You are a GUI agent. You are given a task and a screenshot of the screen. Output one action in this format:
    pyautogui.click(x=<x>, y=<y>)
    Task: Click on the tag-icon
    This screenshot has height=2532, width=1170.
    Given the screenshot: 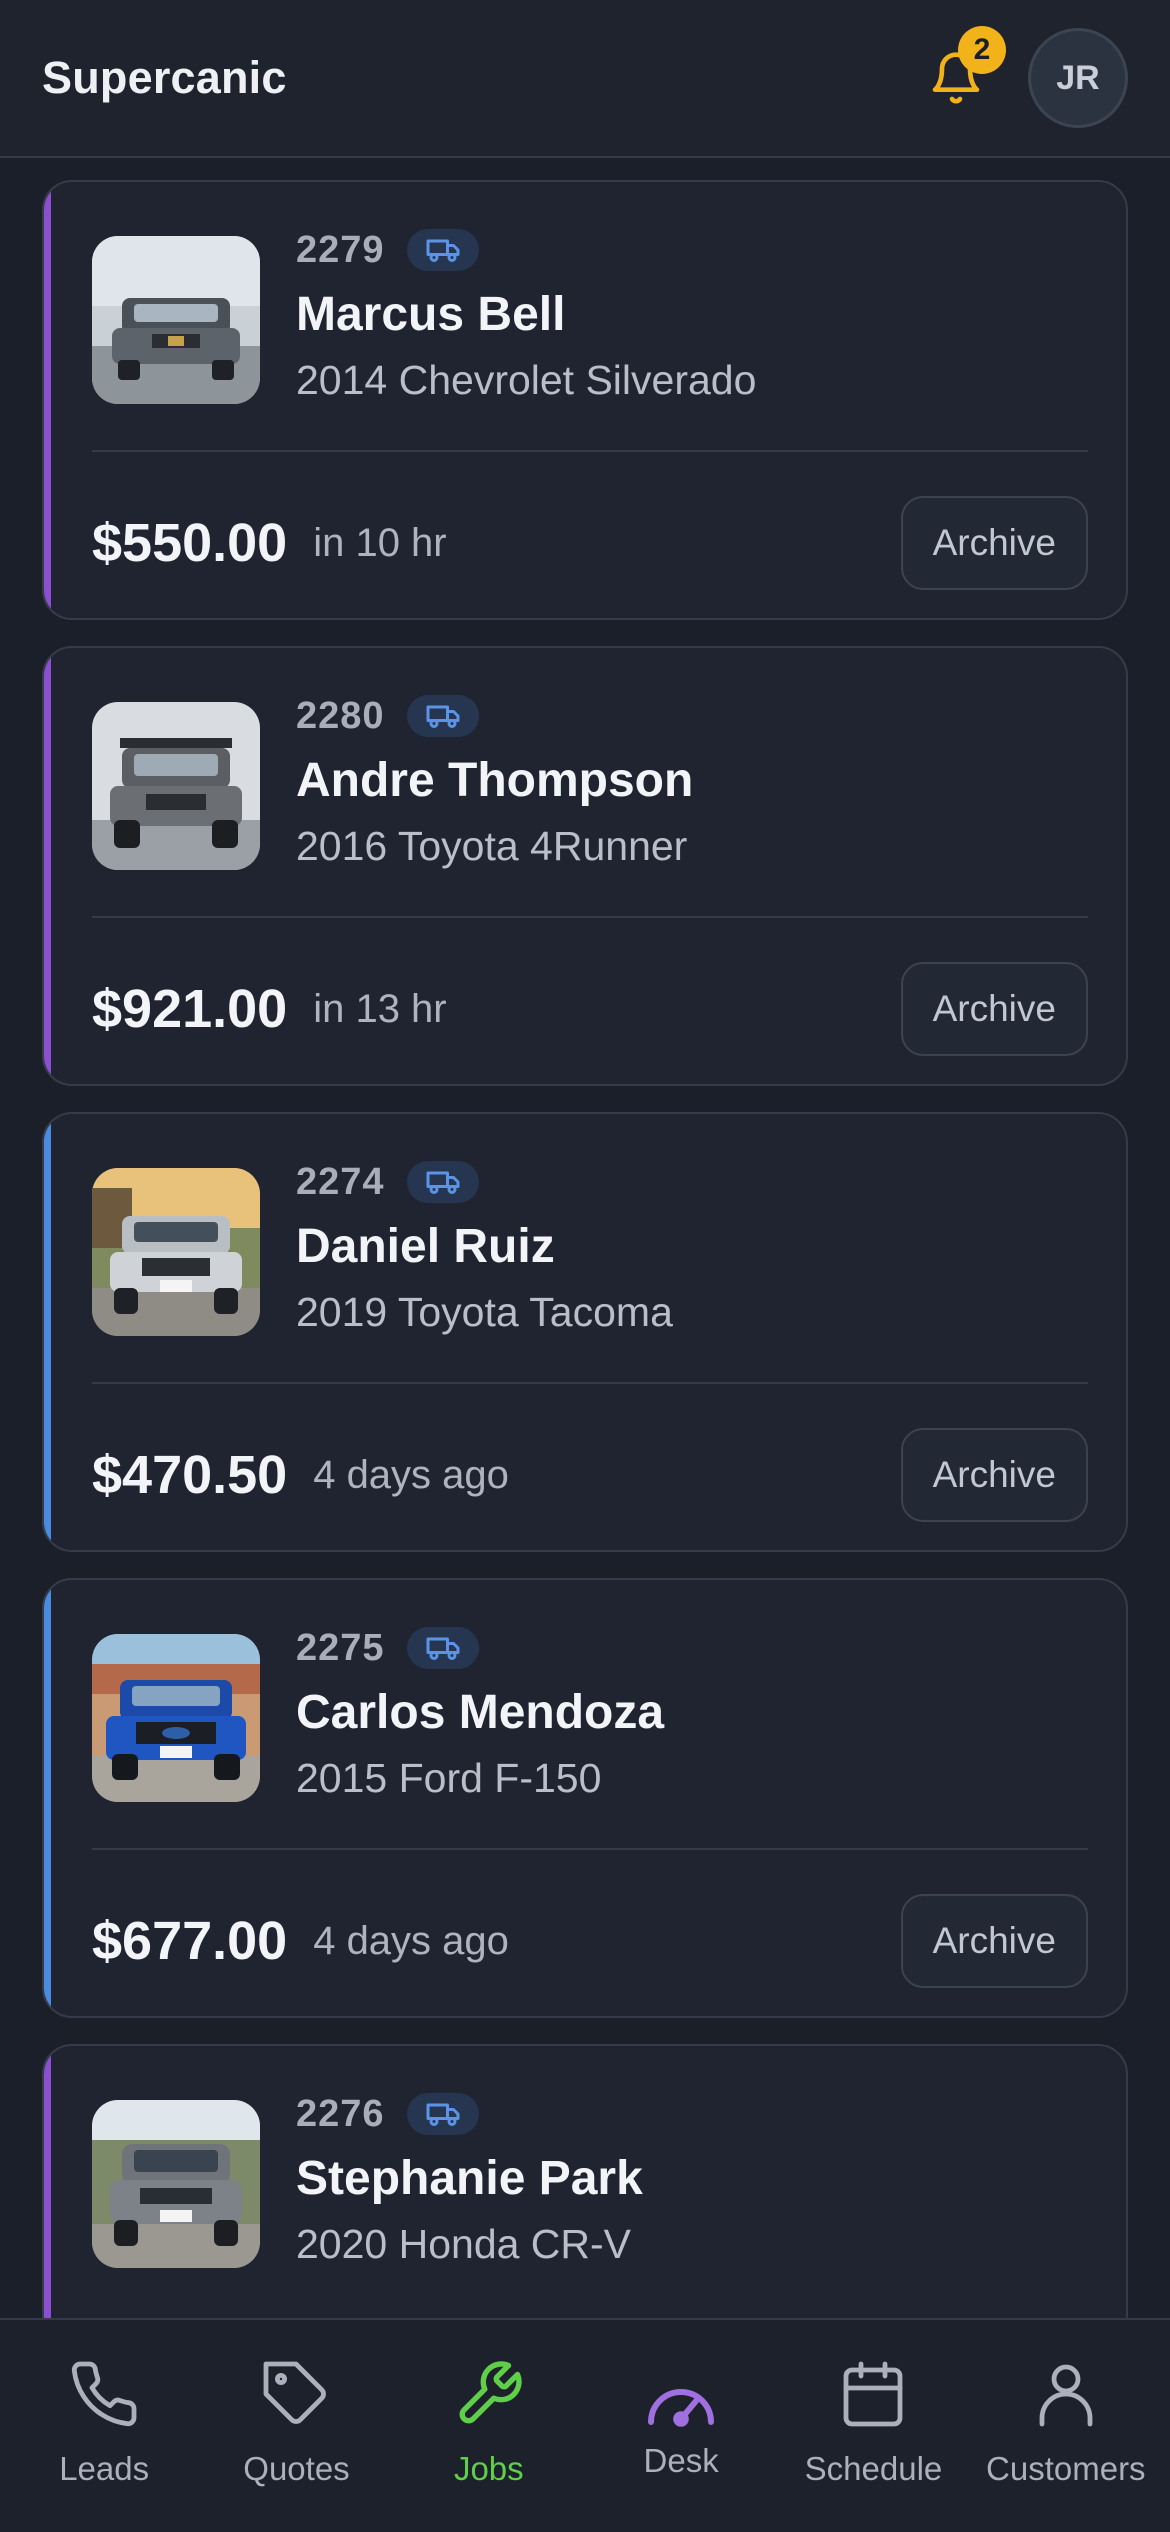 What is the action you would take?
    pyautogui.click(x=295, y=2392)
    